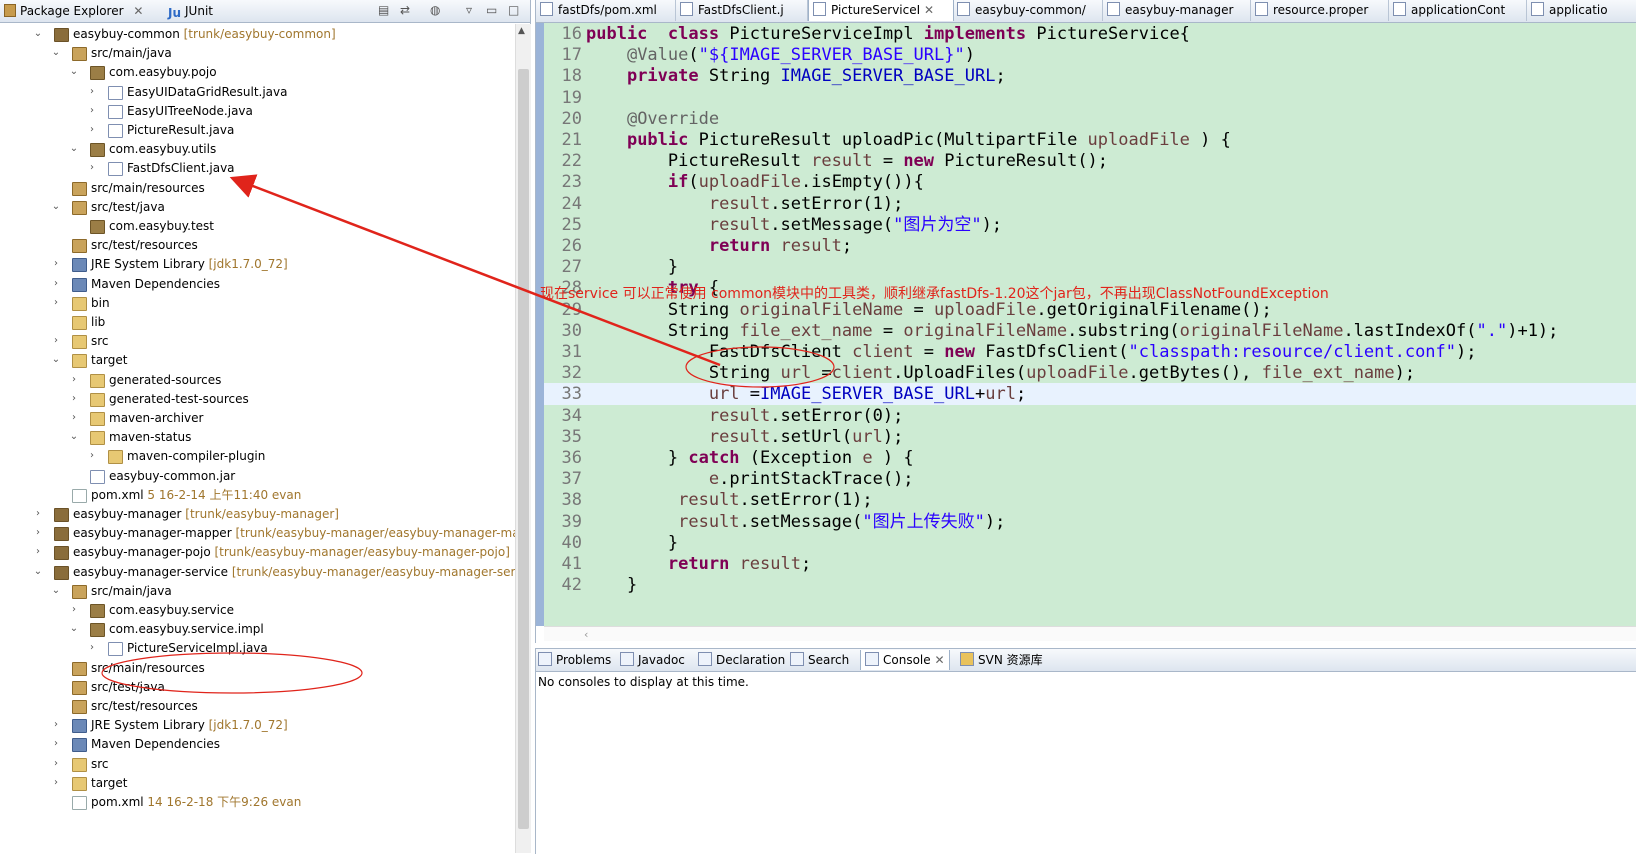 The height and width of the screenshot is (854, 1636). Describe the element at coordinates (257, 168) in the screenshot. I see `tree-item: › FastDfsClient.java` at that location.